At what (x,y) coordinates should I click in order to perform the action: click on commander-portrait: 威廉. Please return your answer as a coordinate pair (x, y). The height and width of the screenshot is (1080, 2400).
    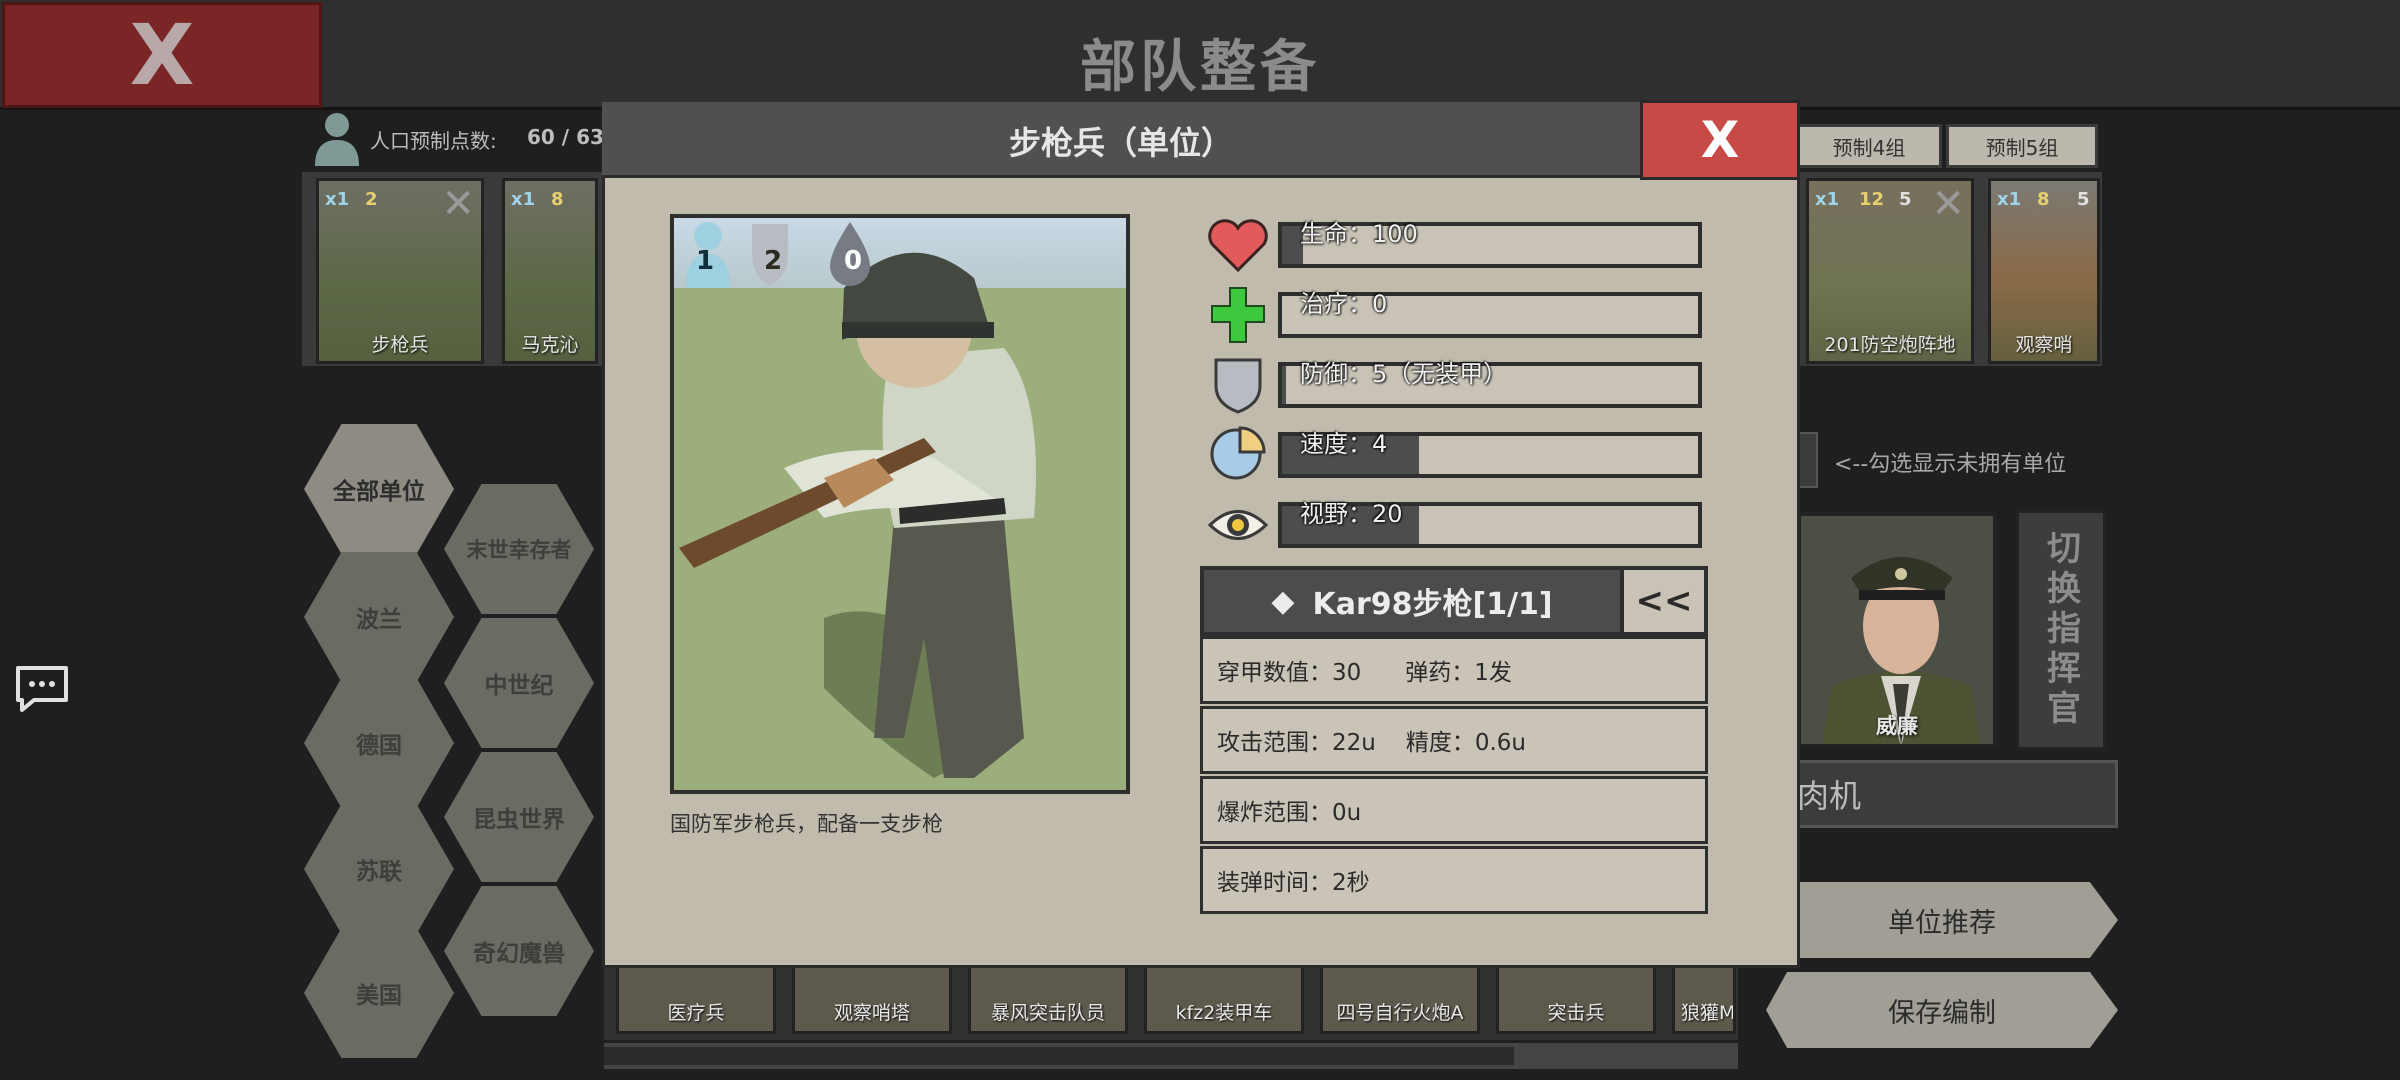
    Looking at the image, I should click on (1897, 630).